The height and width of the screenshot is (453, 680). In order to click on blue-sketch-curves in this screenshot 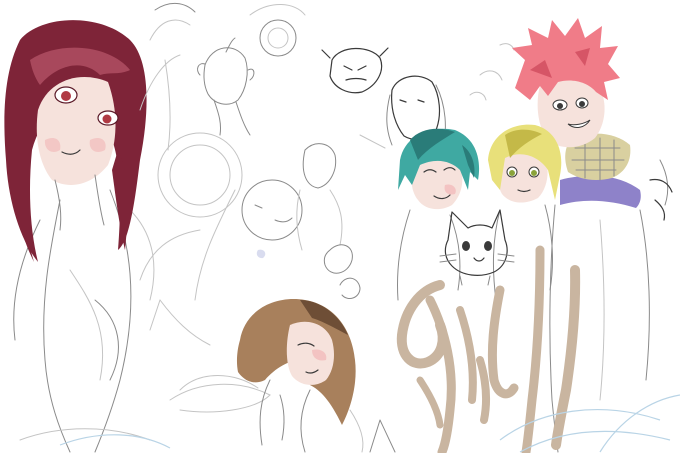, I will do `click(369, 423)`.